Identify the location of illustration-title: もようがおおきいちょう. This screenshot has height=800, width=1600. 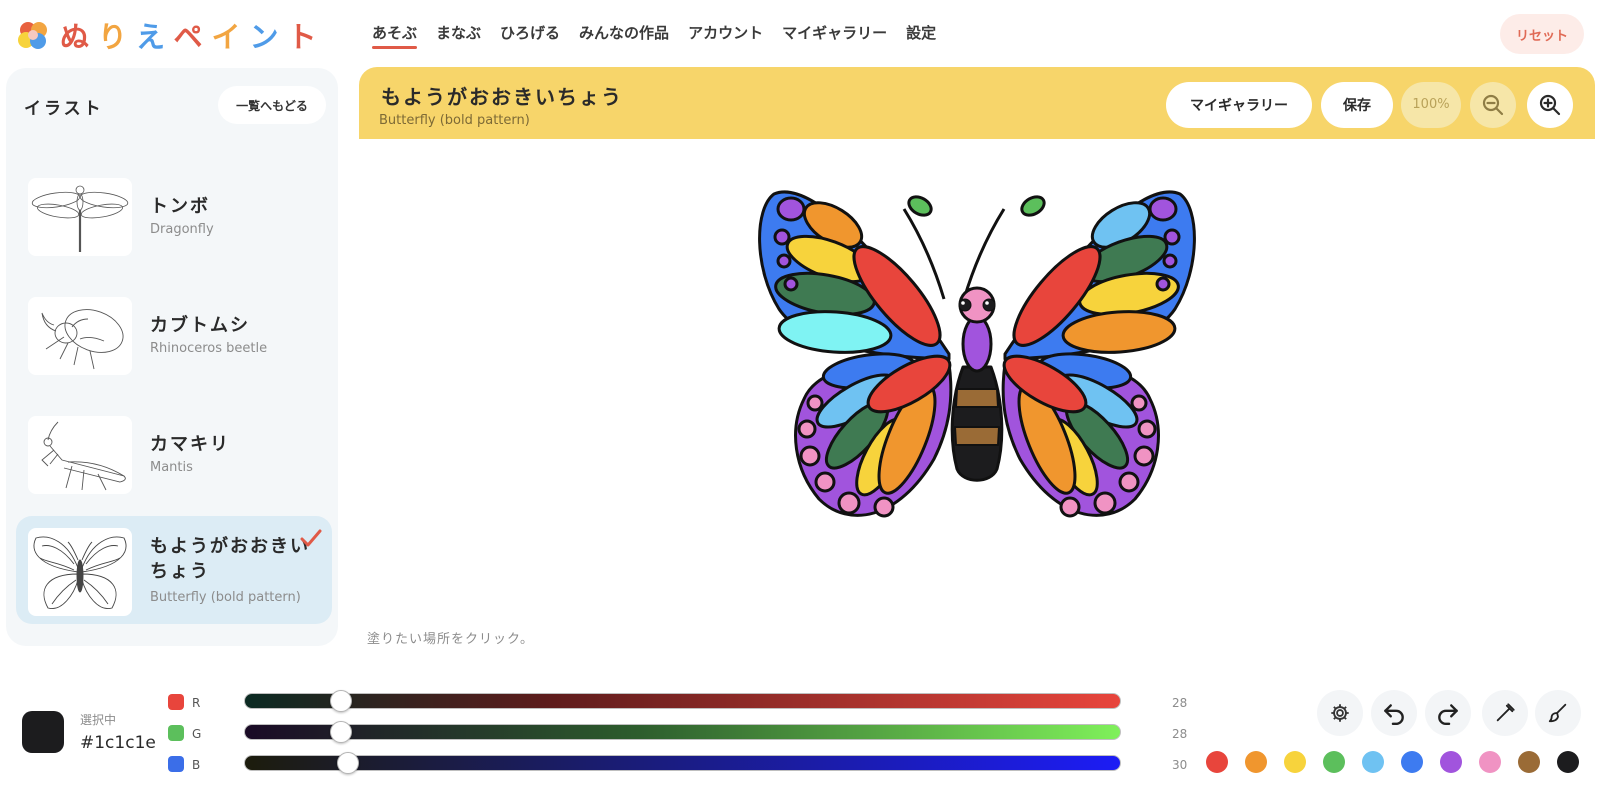
(230, 559).